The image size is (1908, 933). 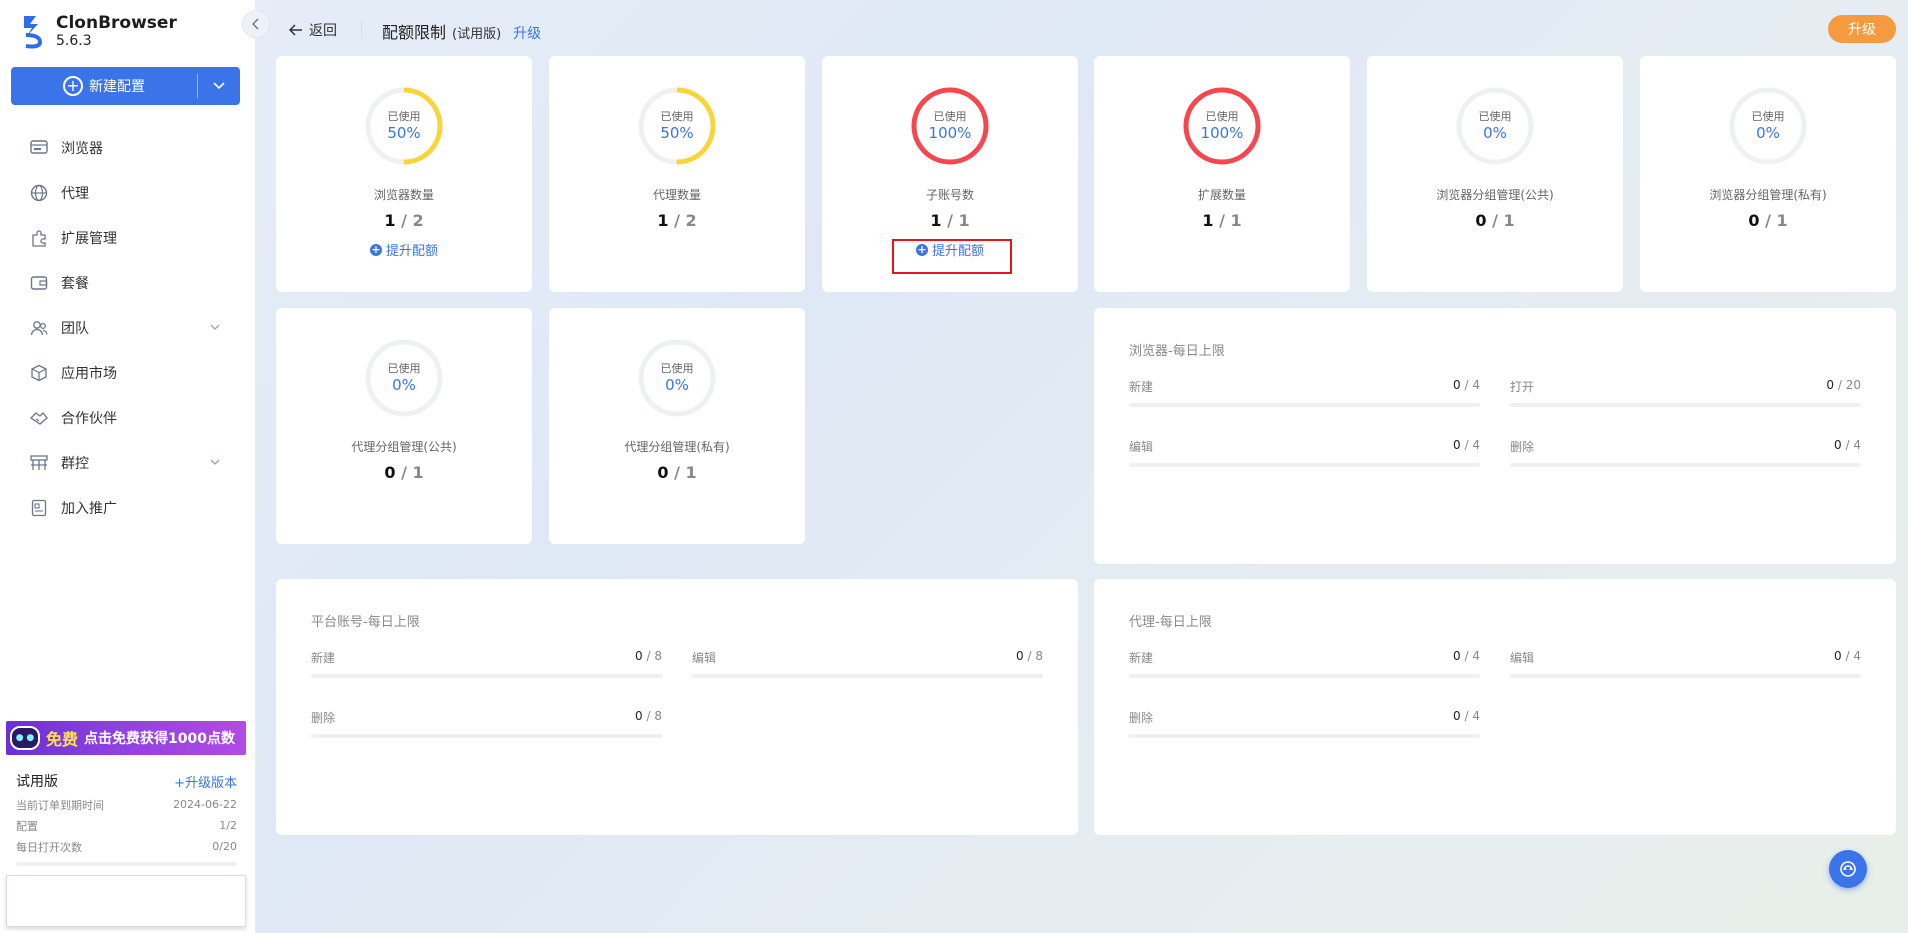 I want to click on team-icon, so click(x=39, y=328).